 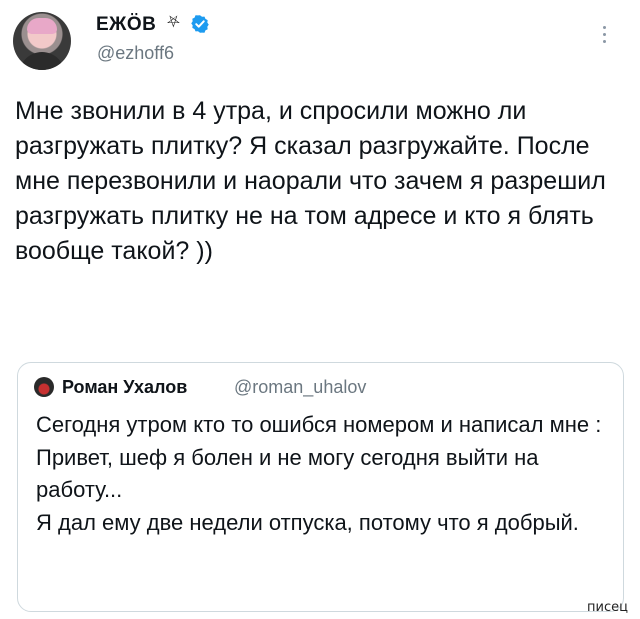 What do you see at coordinates (200, 24) in the screenshot?
I see `verified-badge-icon` at bounding box center [200, 24].